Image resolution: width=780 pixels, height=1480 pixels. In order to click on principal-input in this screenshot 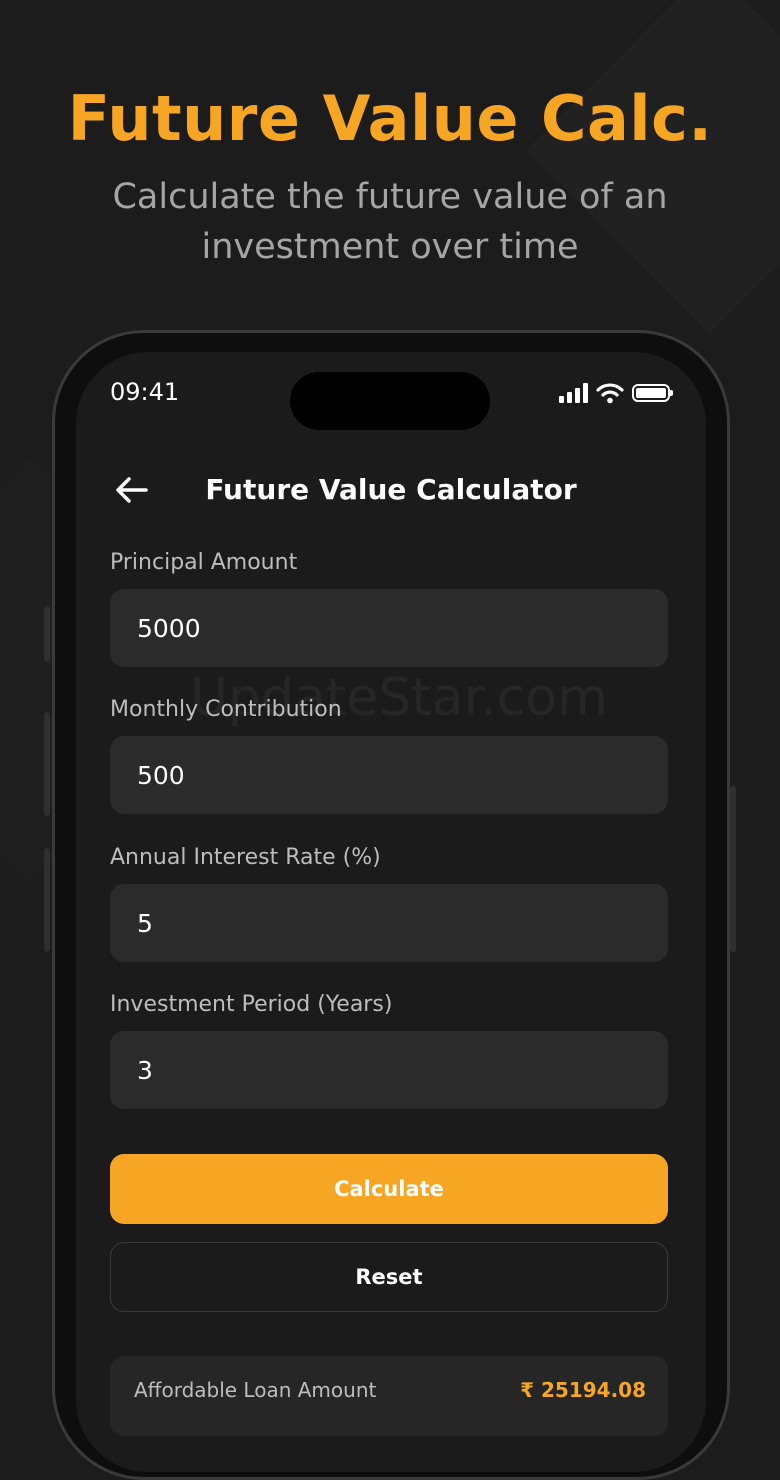, I will do `click(389, 628)`.